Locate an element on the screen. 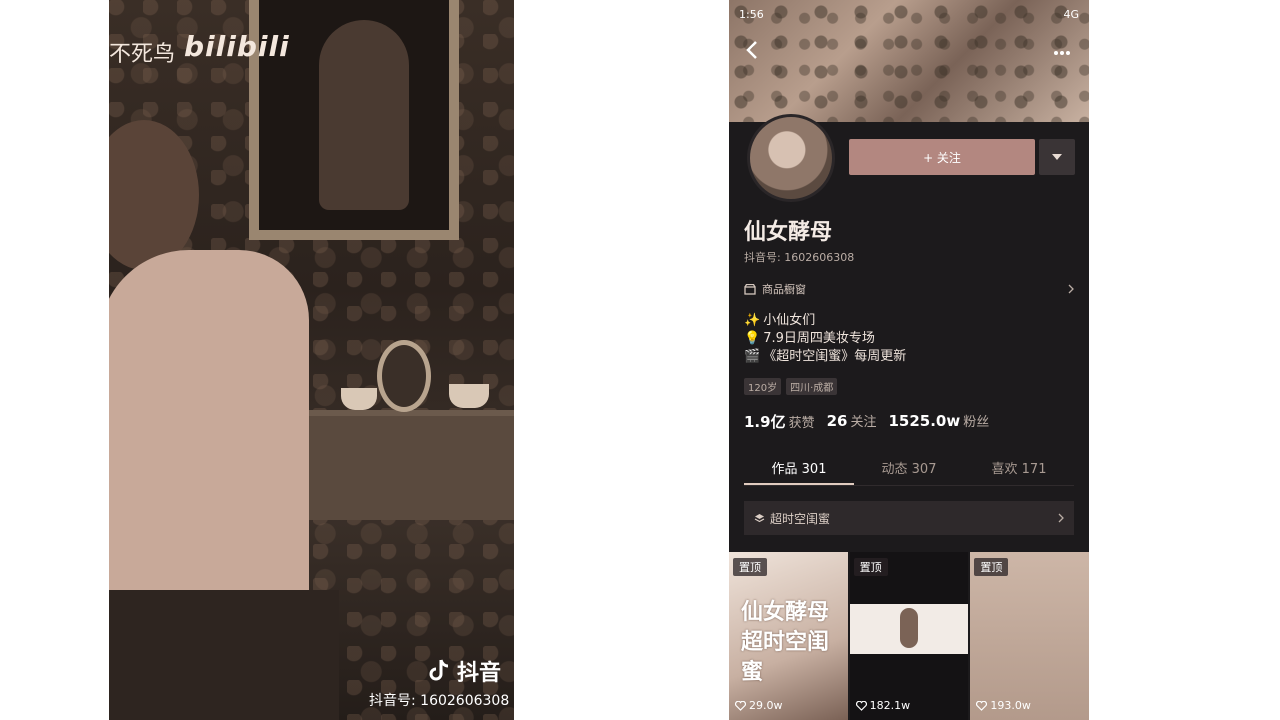 This screenshot has height=720, width=1280. stat-following: 26 关注 is located at coordinates (852, 421).